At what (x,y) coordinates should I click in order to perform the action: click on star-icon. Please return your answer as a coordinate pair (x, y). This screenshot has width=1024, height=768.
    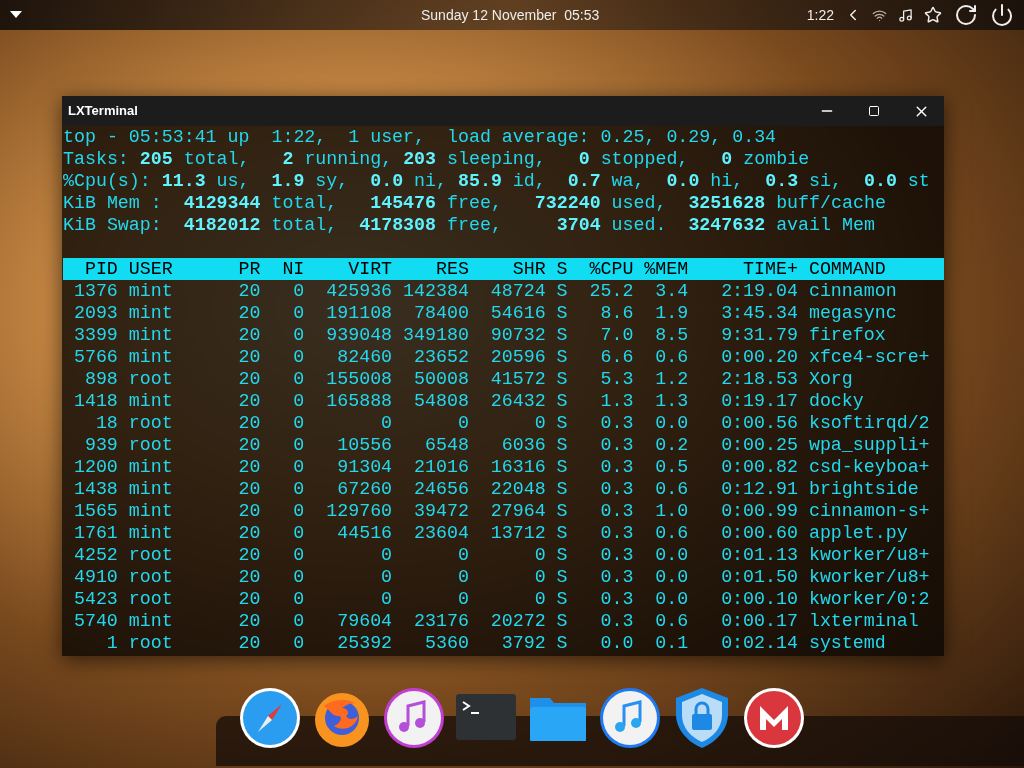
    Looking at the image, I should click on (933, 15).